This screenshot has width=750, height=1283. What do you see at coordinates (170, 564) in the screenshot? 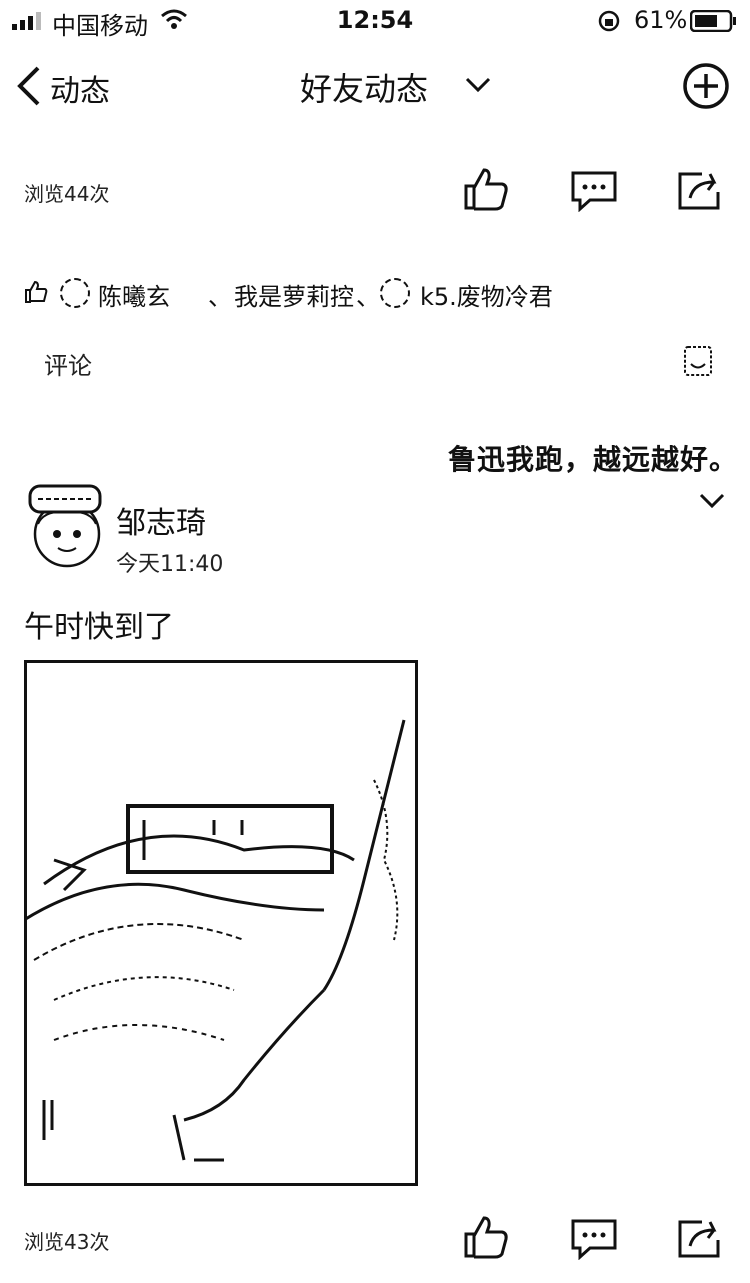
I see `post-time: 今天11:40` at bounding box center [170, 564].